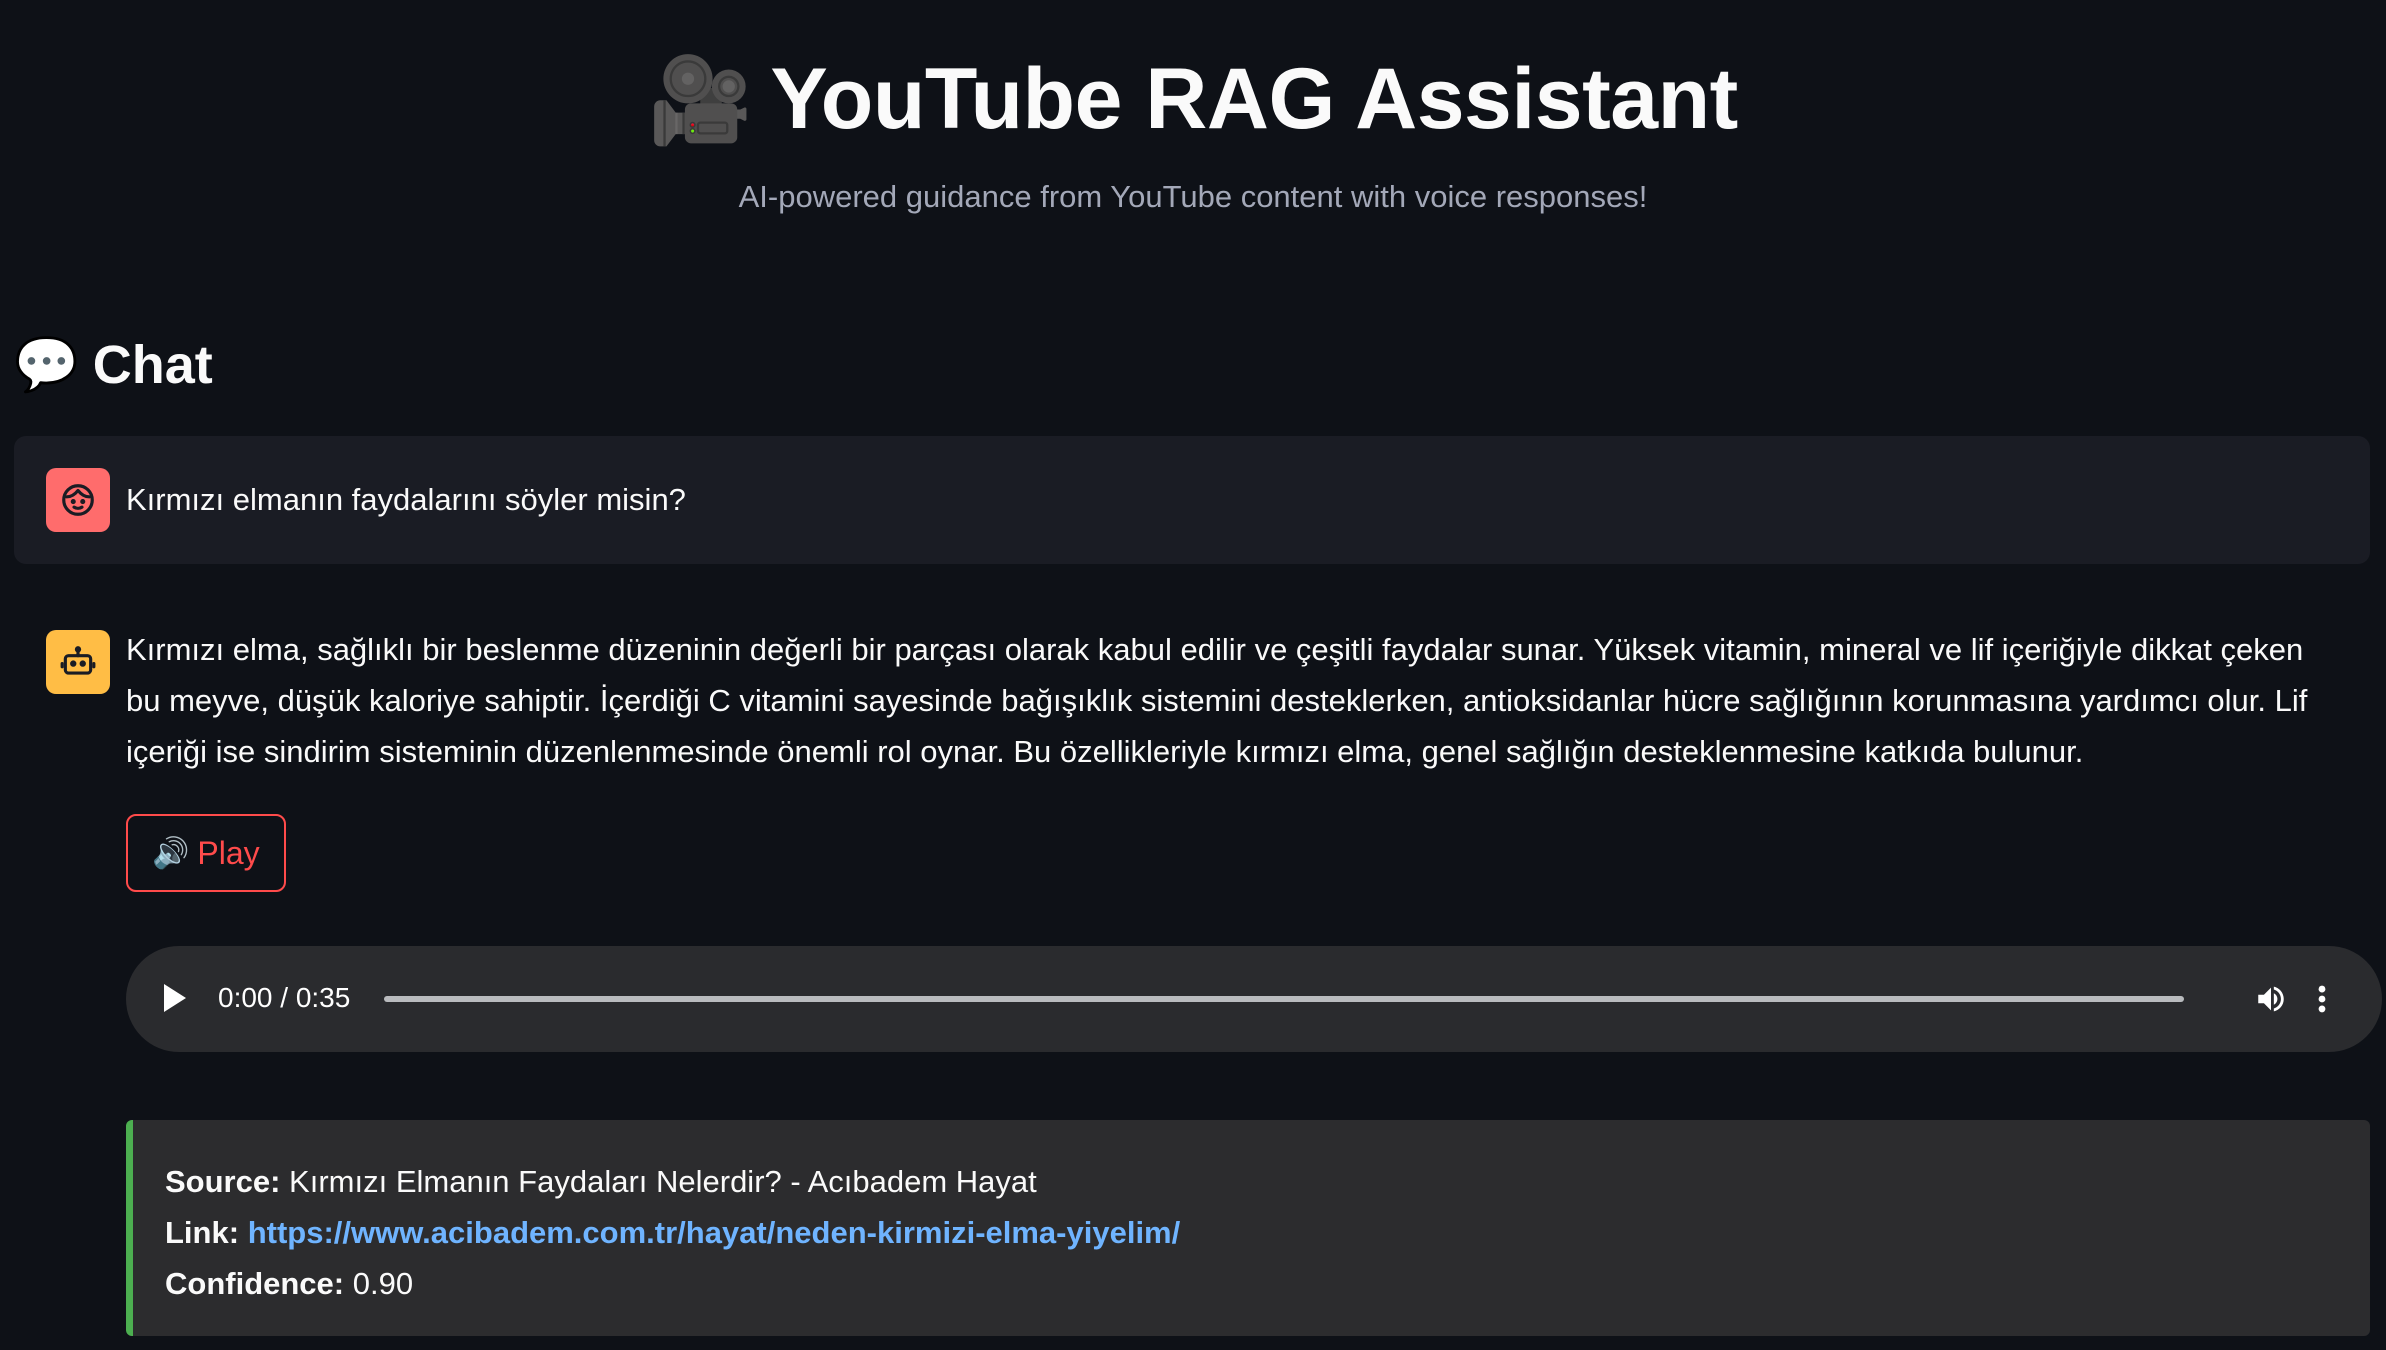 This screenshot has height=1350, width=2386. What do you see at coordinates (171, 853) in the screenshot?
I see `speaker-icon: 🔊` at bounding box center [171, 853].